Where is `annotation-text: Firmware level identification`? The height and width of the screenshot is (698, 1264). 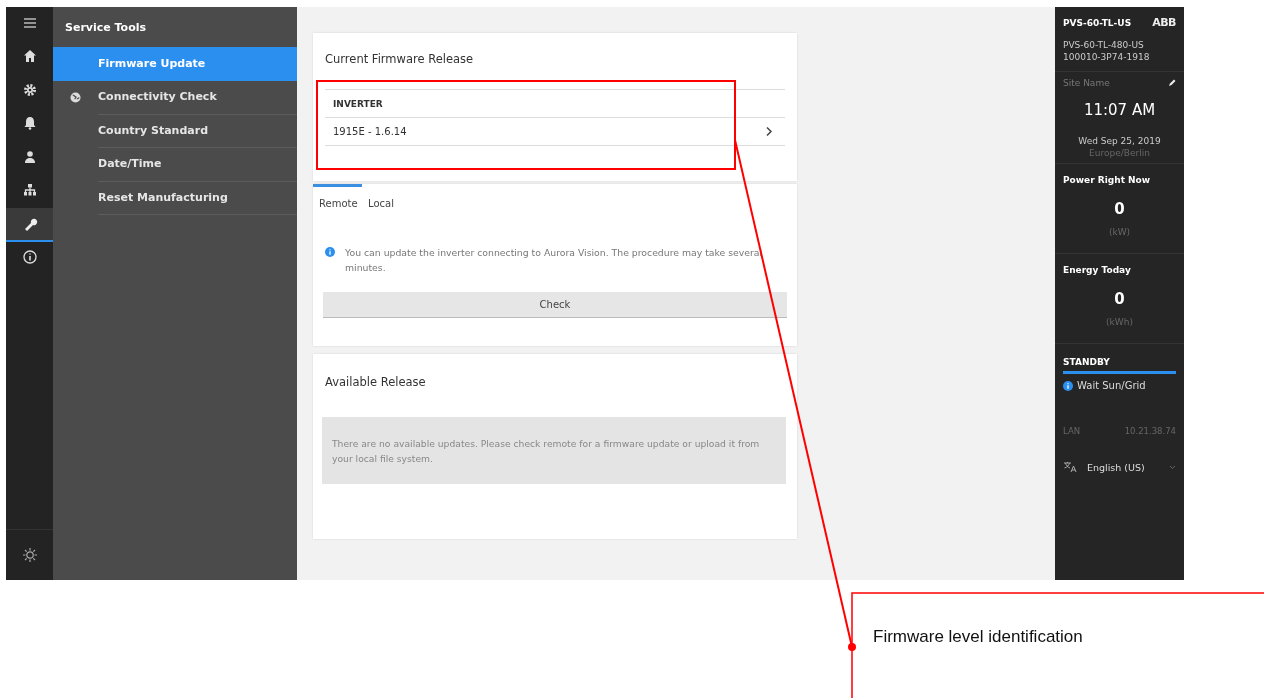 annotation-text: Firmware level identification is located at coordinates (978, 637).